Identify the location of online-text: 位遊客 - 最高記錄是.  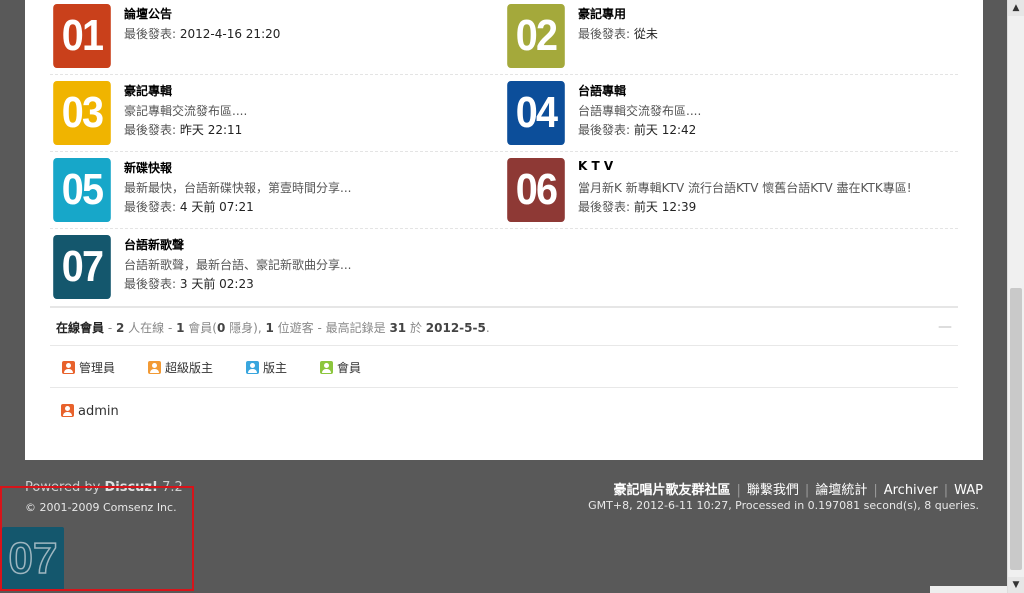
(331, 328).